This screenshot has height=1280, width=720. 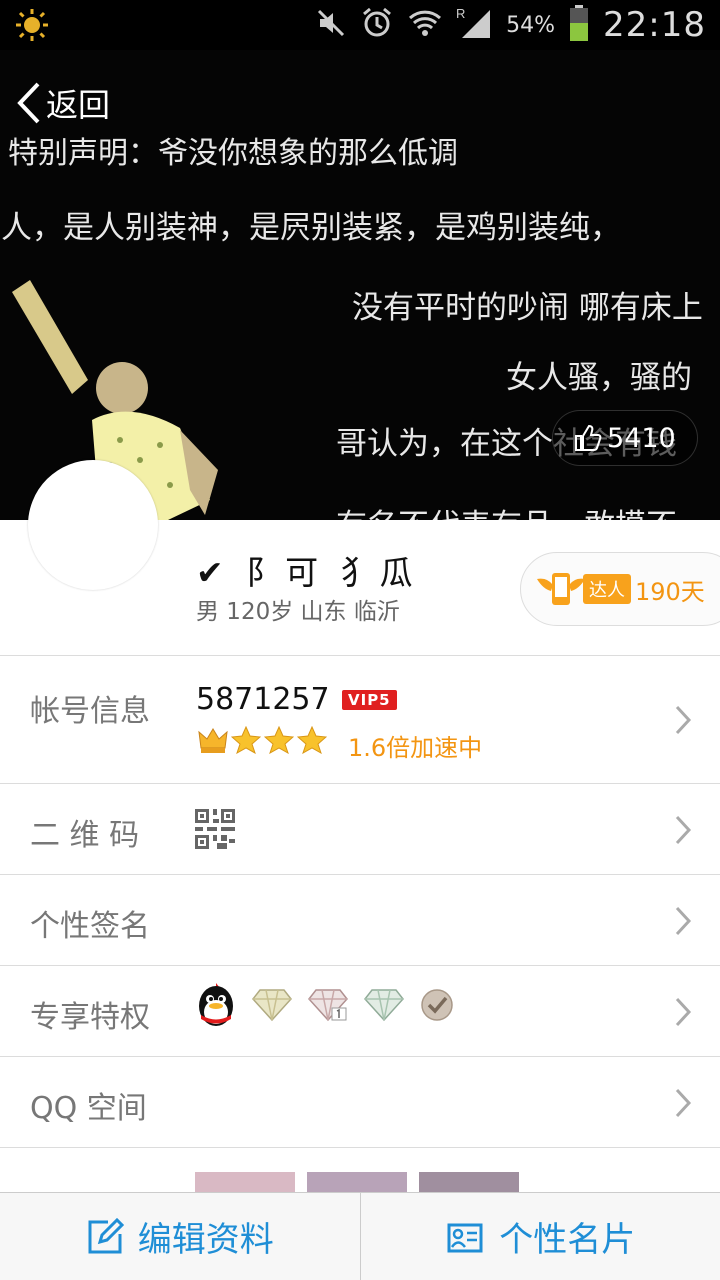 What do you see at coordinates (213, 740) in the screenshot?
I see `crown-icon` at bounding box center [213, 740].